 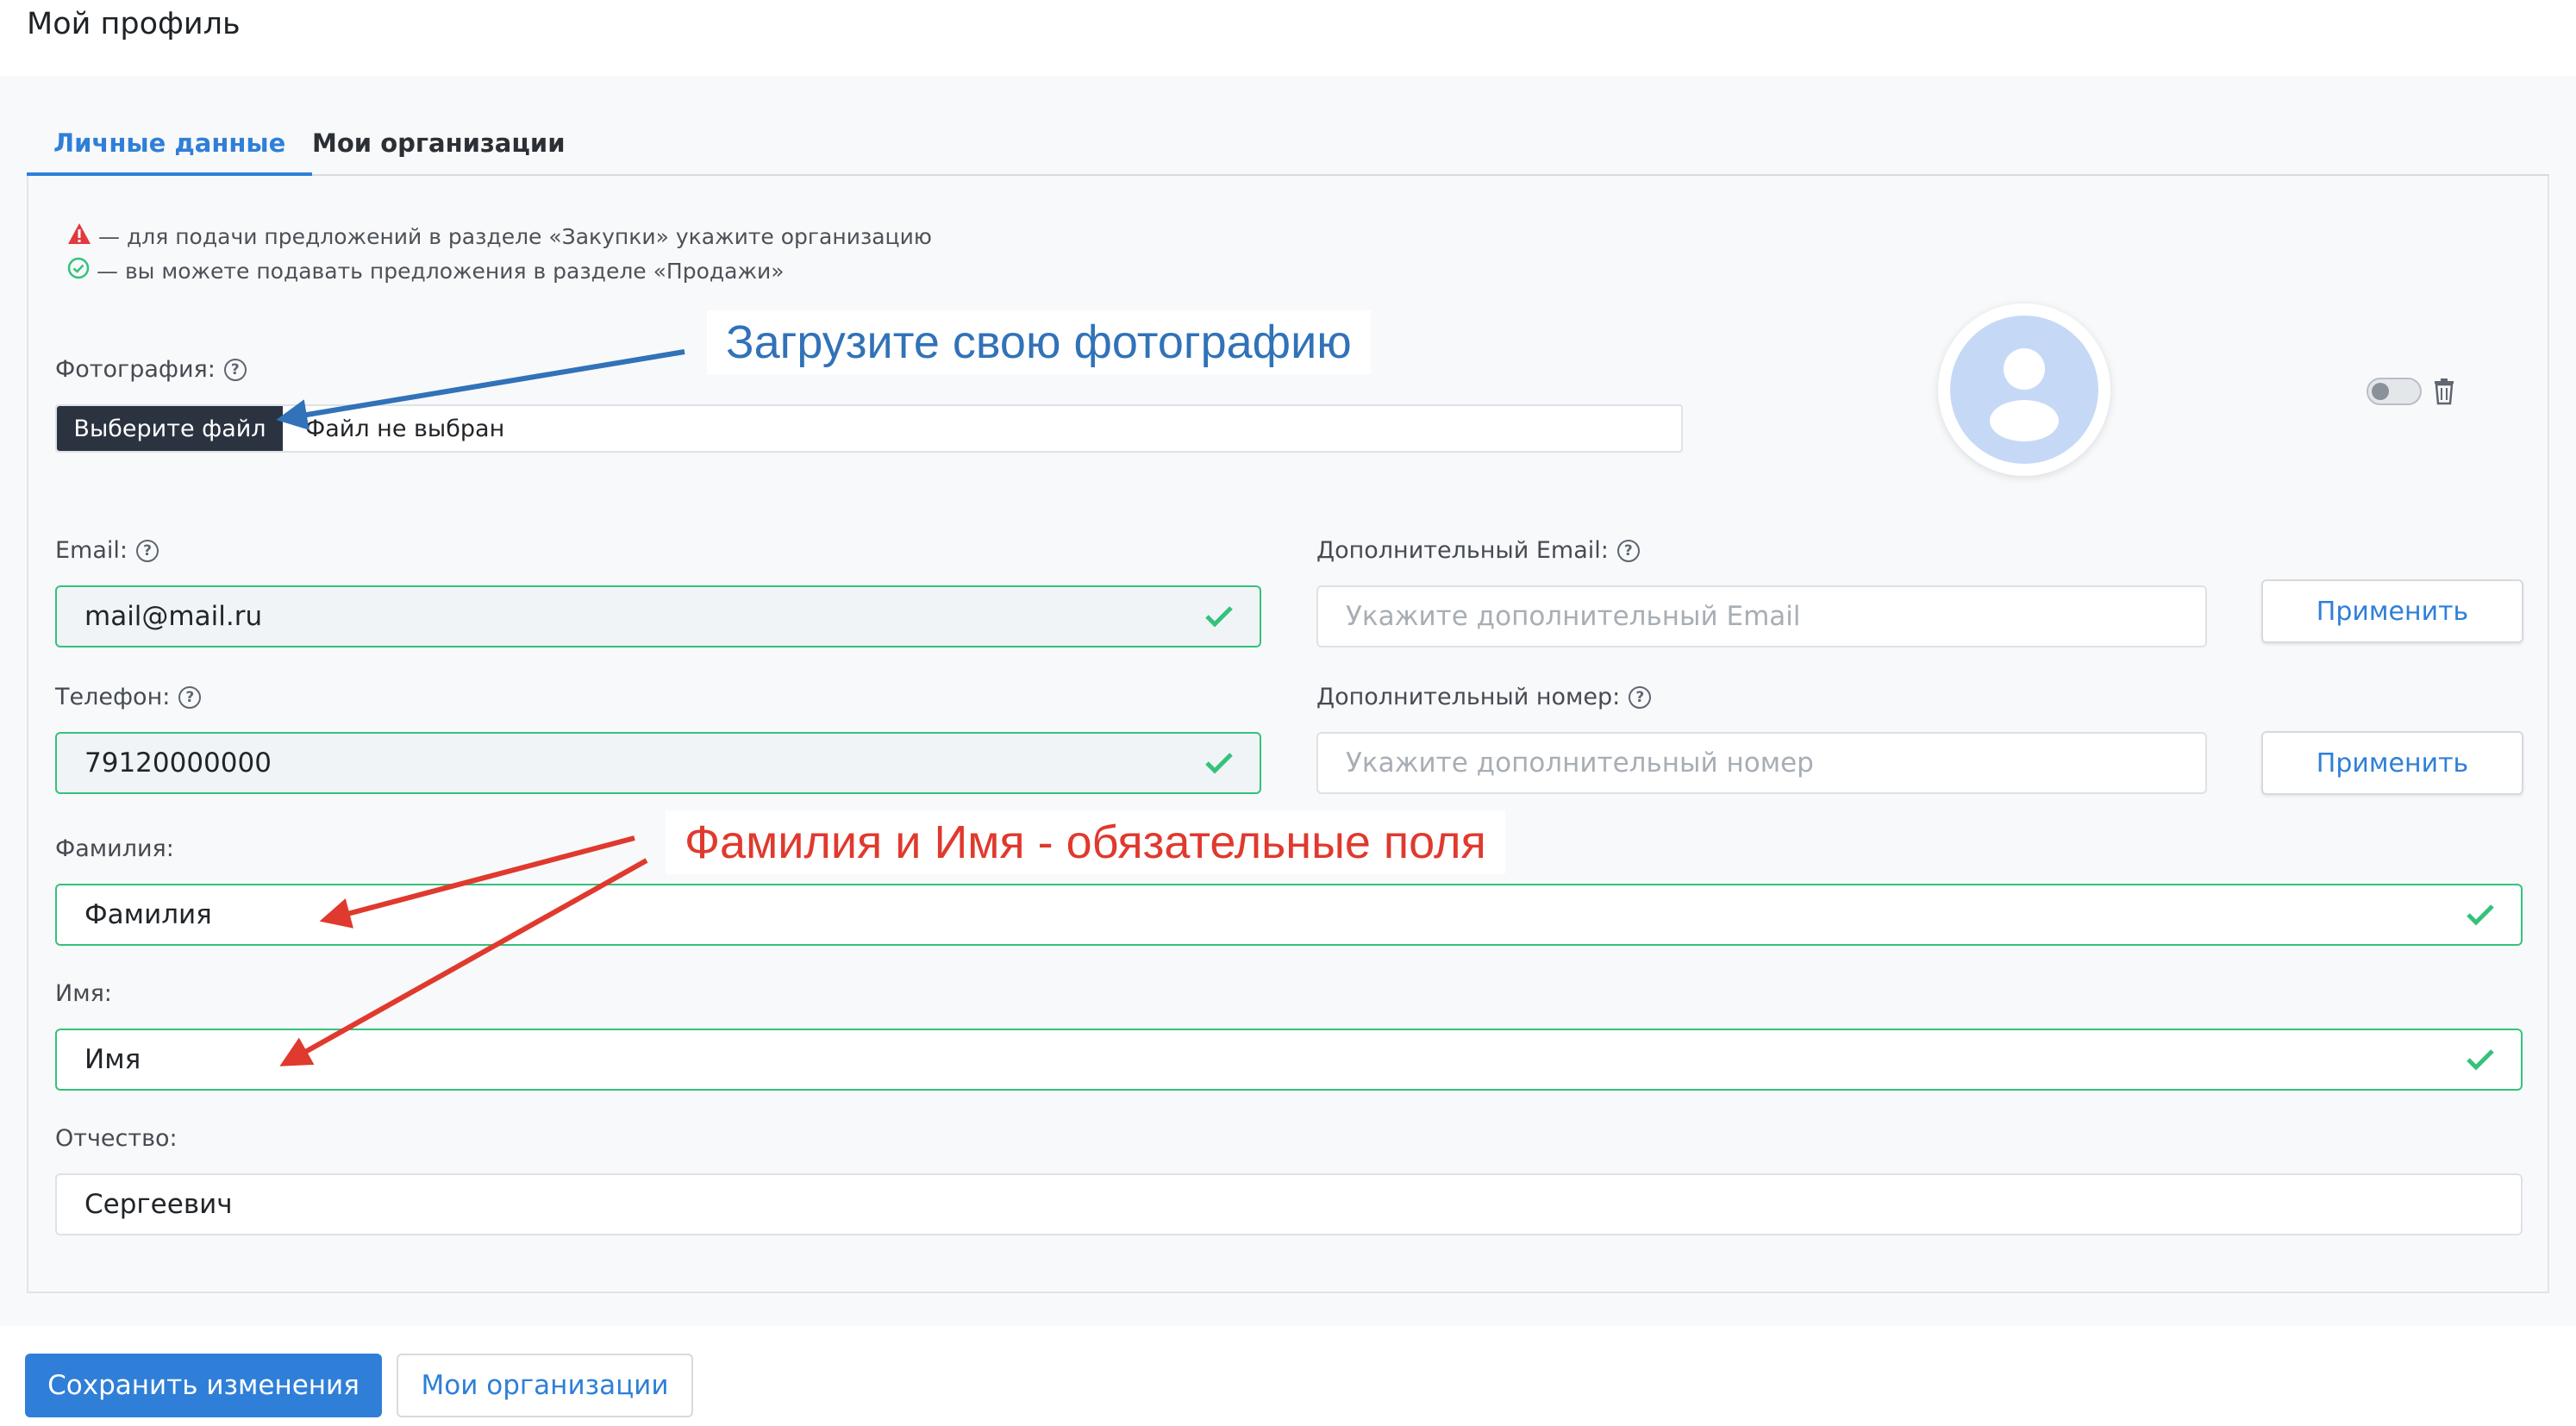 I want to click on email-value: mail@mail.ru, so click(x=173, y=616).